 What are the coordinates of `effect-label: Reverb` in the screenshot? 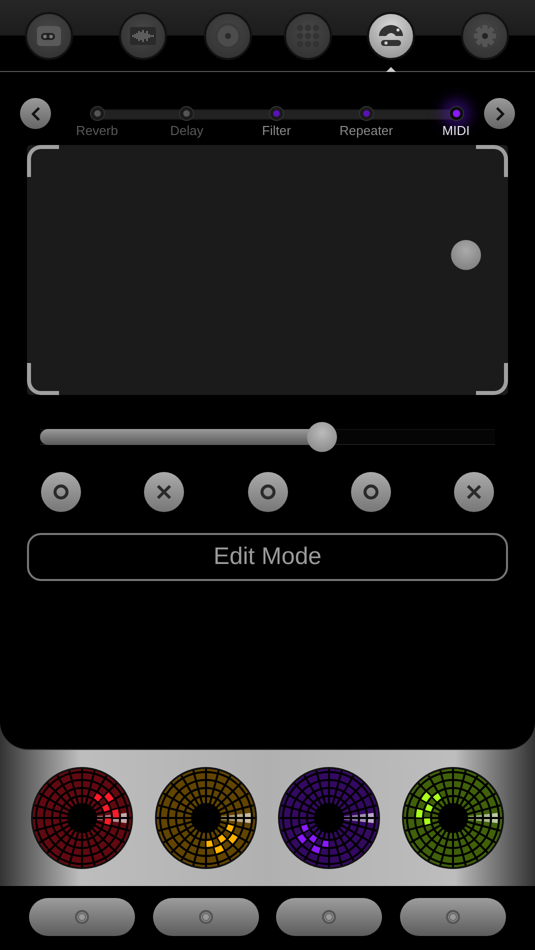 It's located at (97, 130).